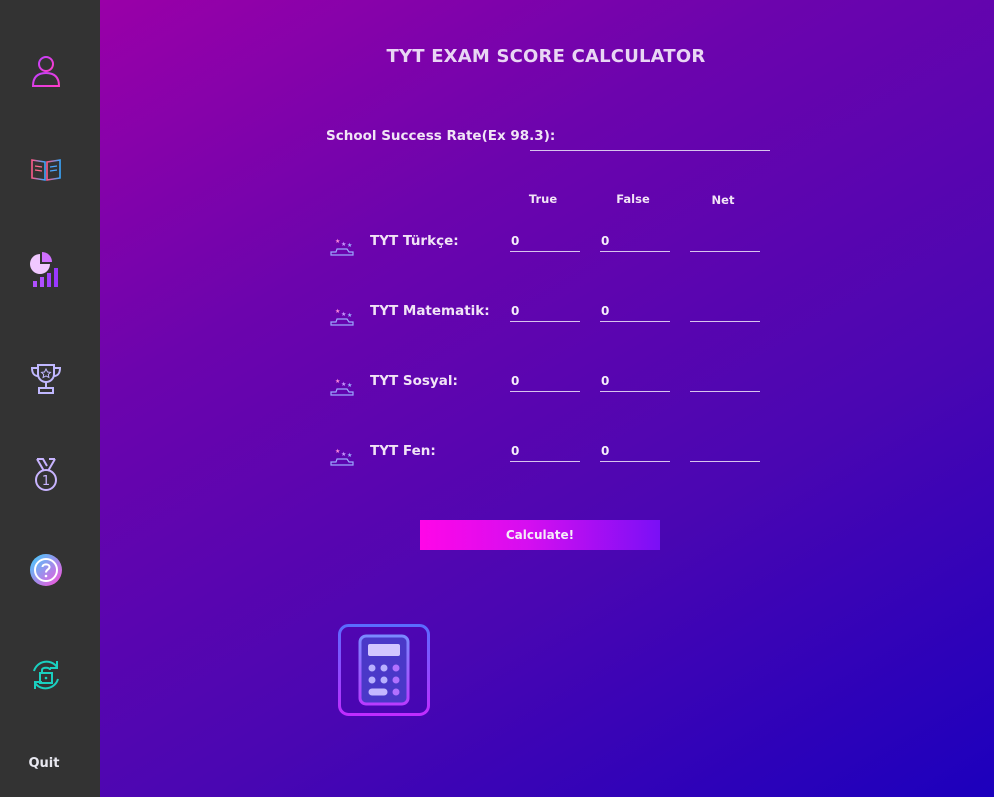 This screenshot has height=797, width=994. I want to click on school-rate-input, so click(650, 140).